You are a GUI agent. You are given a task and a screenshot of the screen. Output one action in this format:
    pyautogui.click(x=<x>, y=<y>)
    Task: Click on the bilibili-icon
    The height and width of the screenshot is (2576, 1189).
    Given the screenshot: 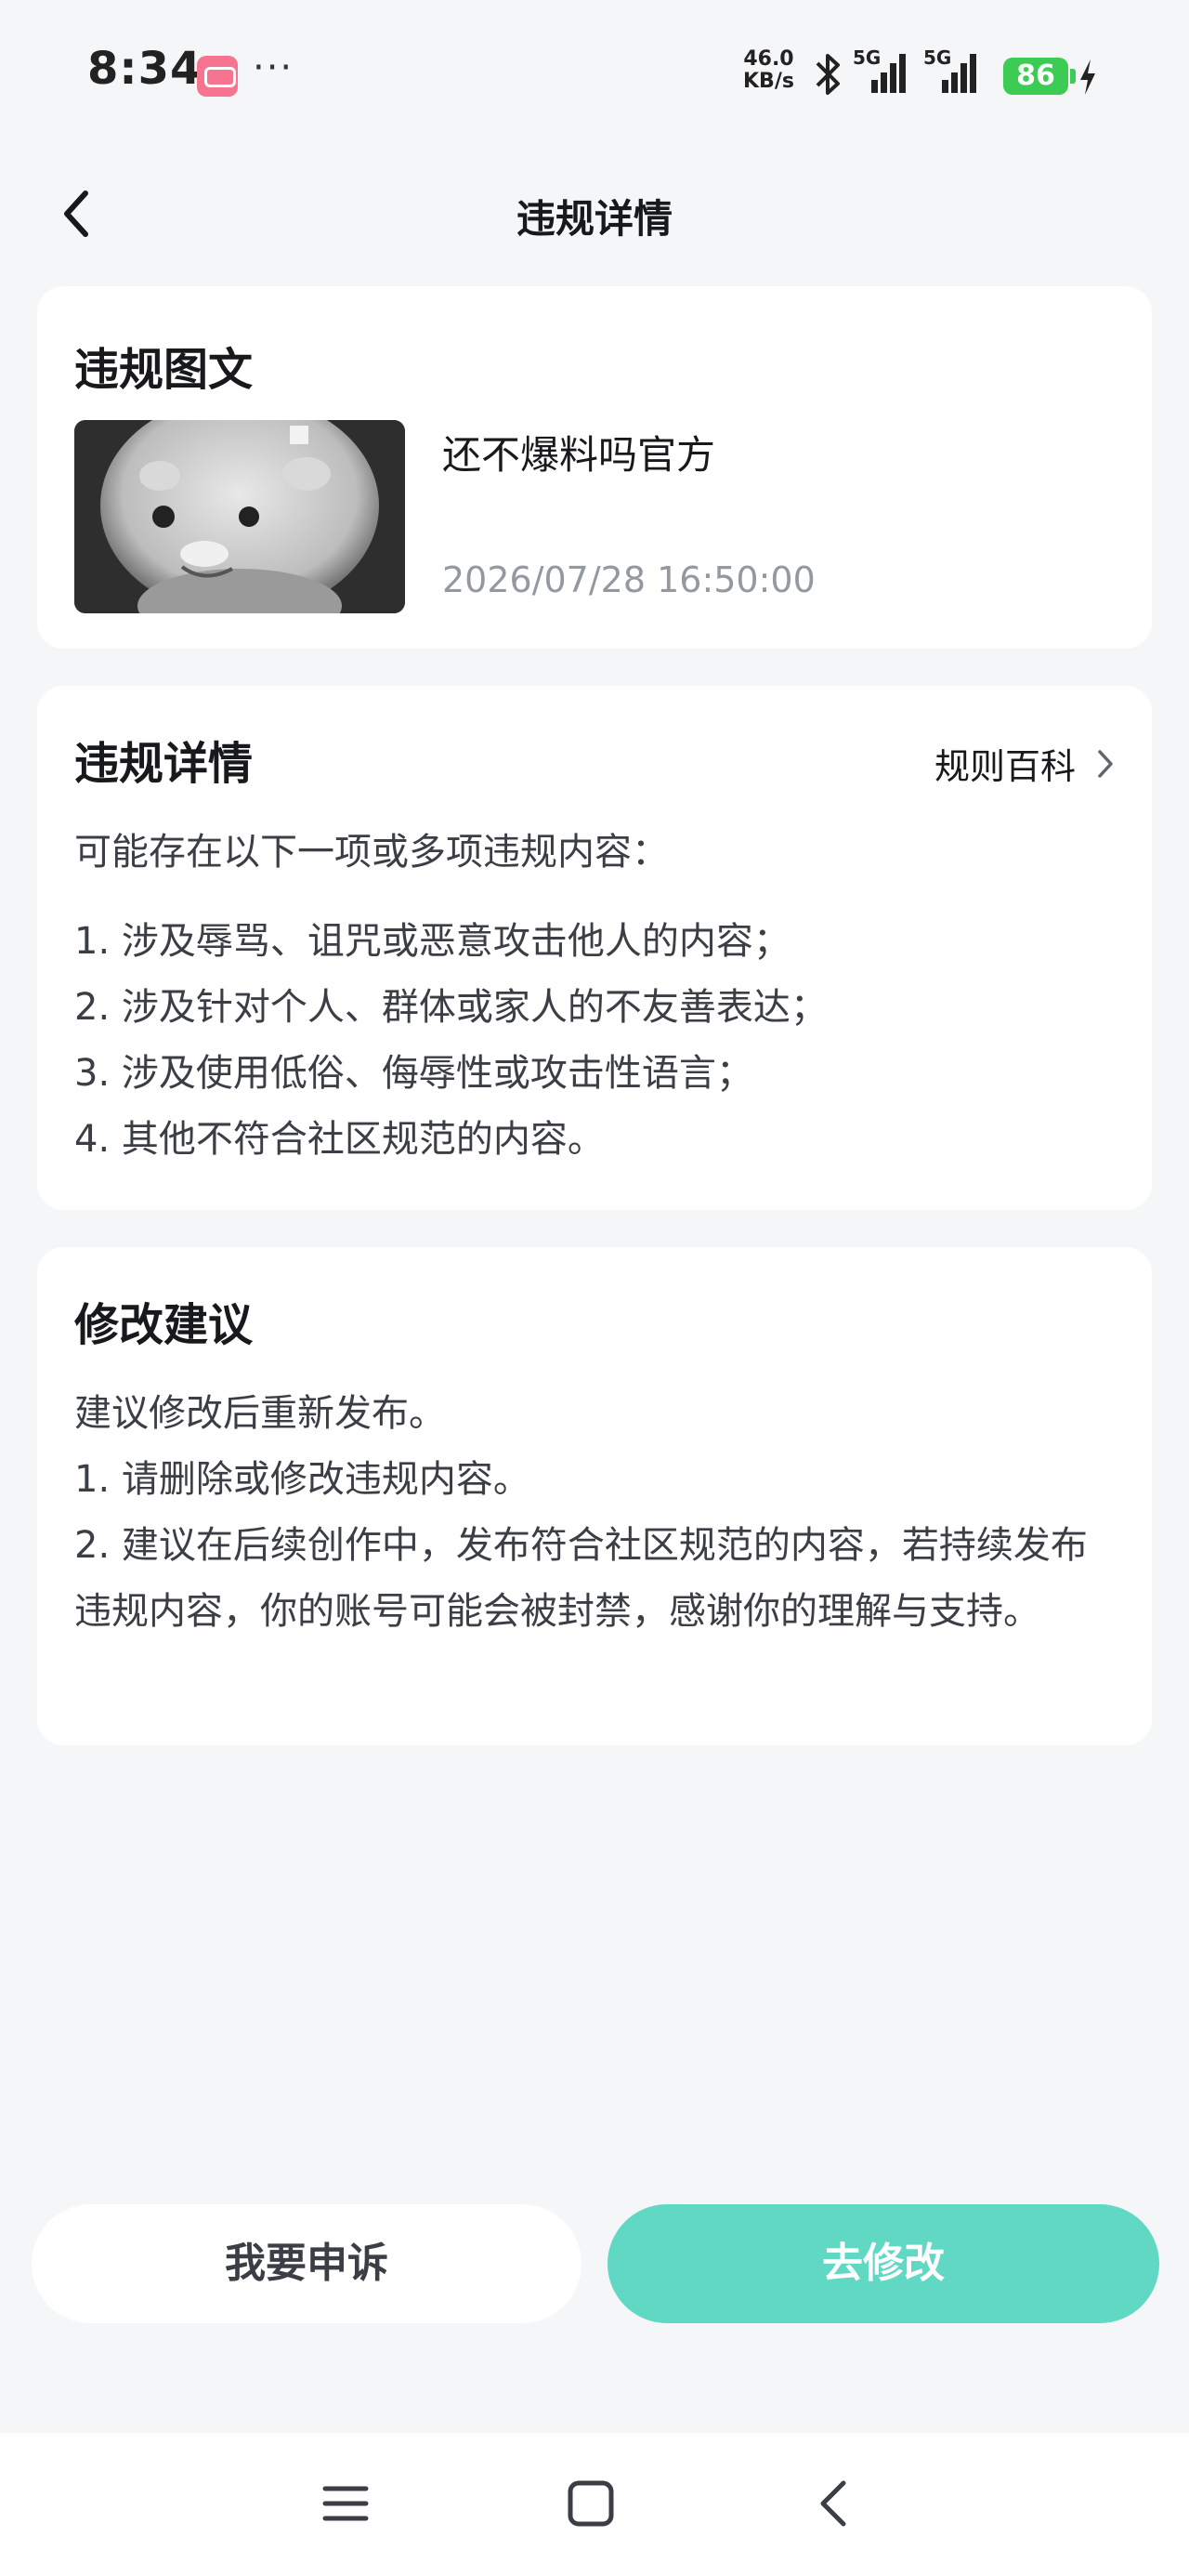 What is the action you would take?
    pyautogui.click(x=218, y=76)
    